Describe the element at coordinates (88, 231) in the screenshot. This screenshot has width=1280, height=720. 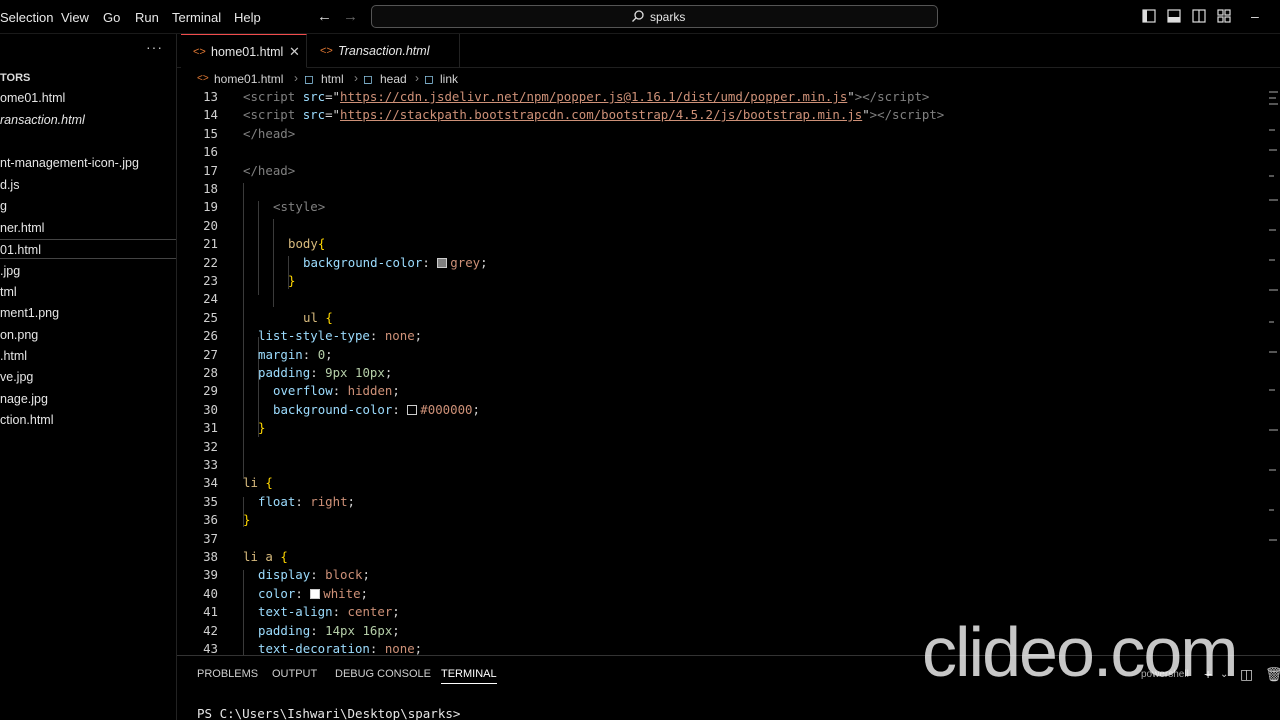
I see `file-item: ner.html` at that location.